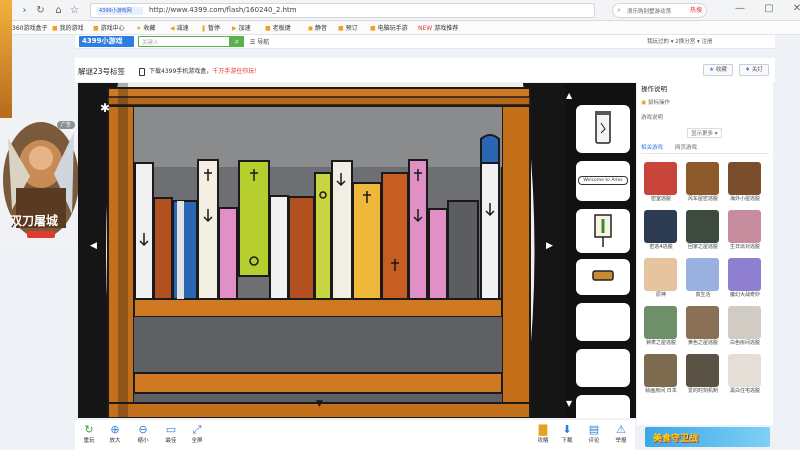  Describe the element at coordinates (702, 247) in the screenshot. I see `game-label: 回家之屋逃脱` at that location.